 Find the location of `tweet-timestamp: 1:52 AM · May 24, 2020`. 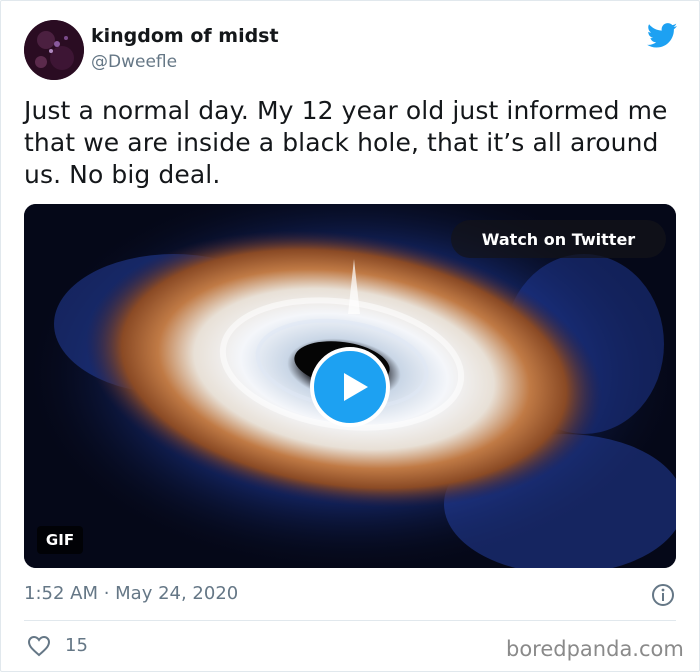

tweet-timestamp: 1:52 AM · May 24, 2020 is located at coordinates (131, 593).